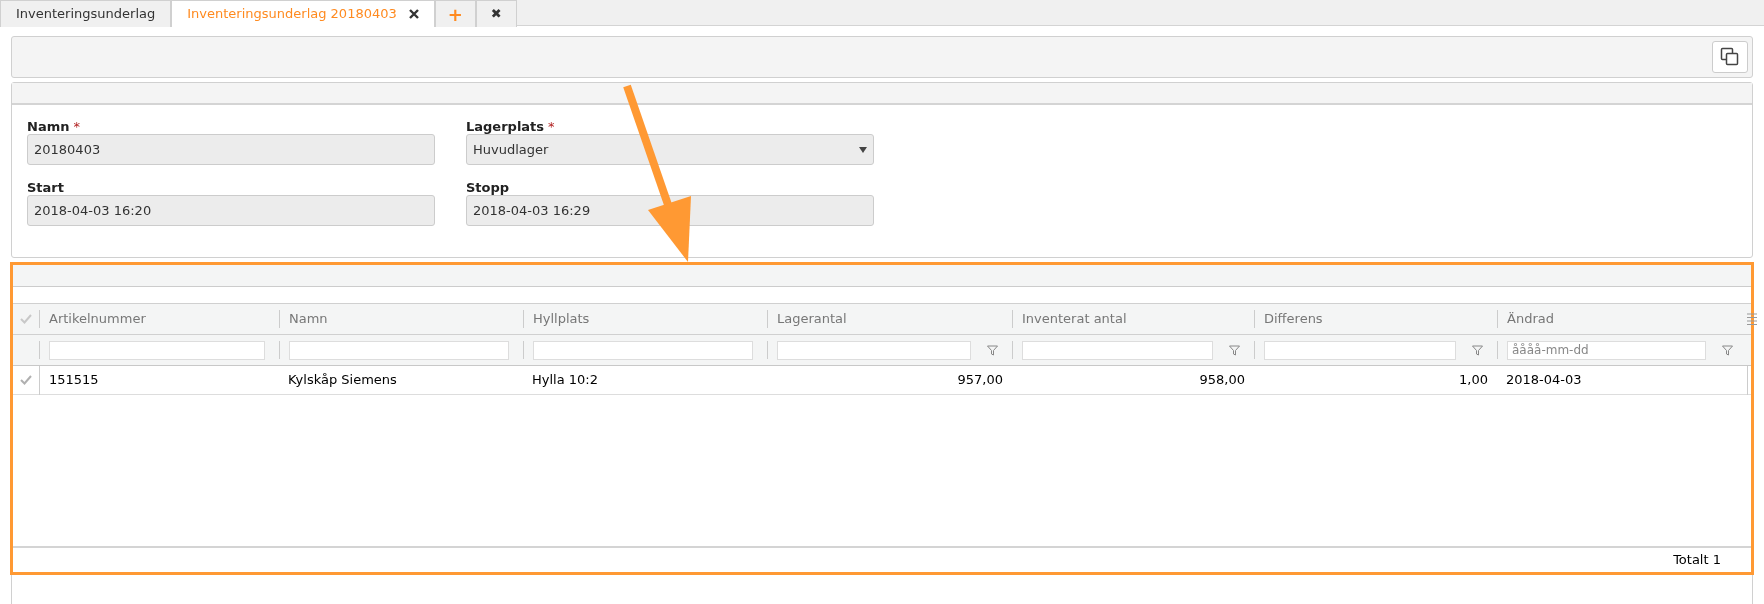  What do you see at coordinates (1606, 350) in the screenshot?
I see `filter-field: åååå-mm-dd` at bounding box center [1606, 350].